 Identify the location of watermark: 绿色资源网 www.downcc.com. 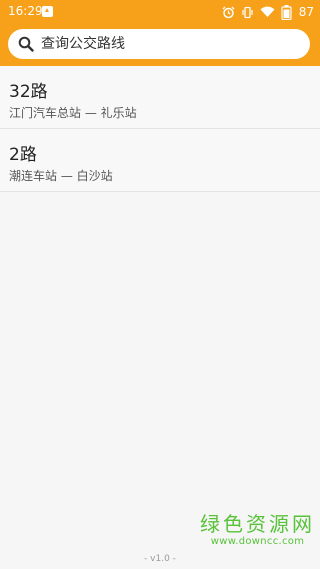
(257, 530).